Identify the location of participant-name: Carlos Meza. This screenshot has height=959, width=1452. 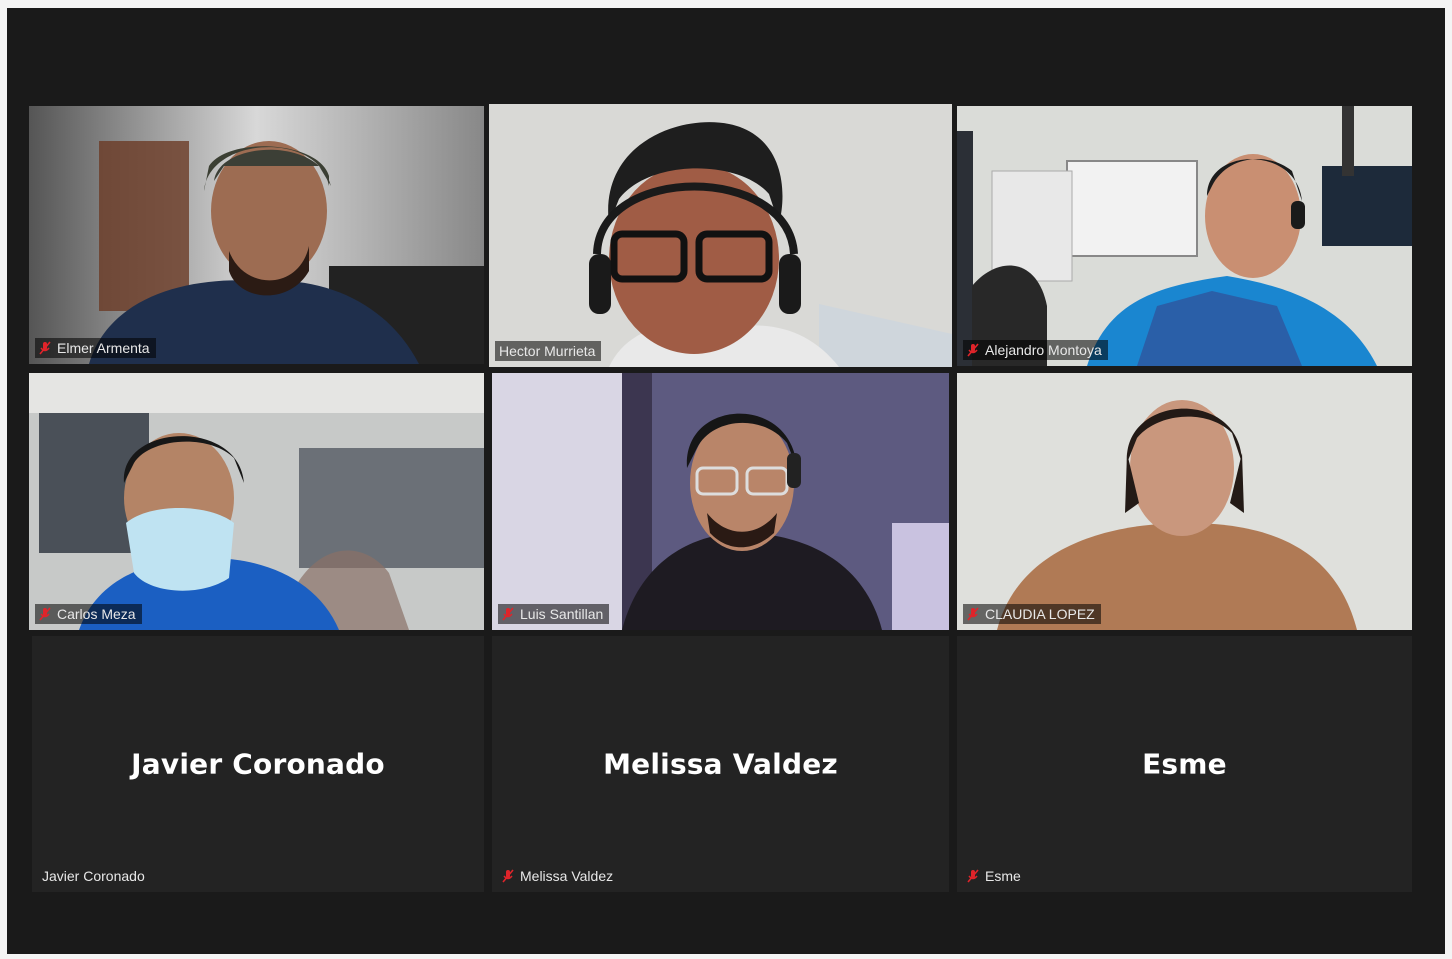
(96, 614).